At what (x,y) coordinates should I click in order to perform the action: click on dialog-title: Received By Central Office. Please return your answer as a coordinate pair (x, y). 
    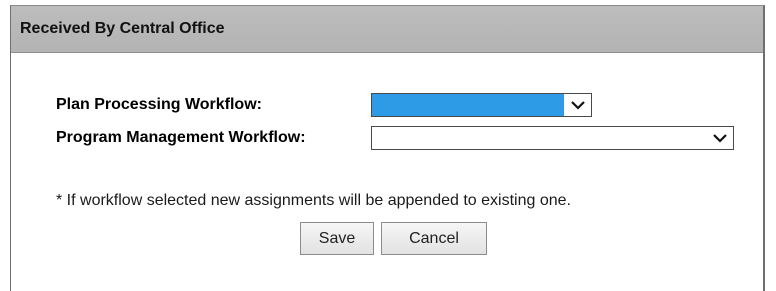
    Looking at the image, I should click on (122, 28).